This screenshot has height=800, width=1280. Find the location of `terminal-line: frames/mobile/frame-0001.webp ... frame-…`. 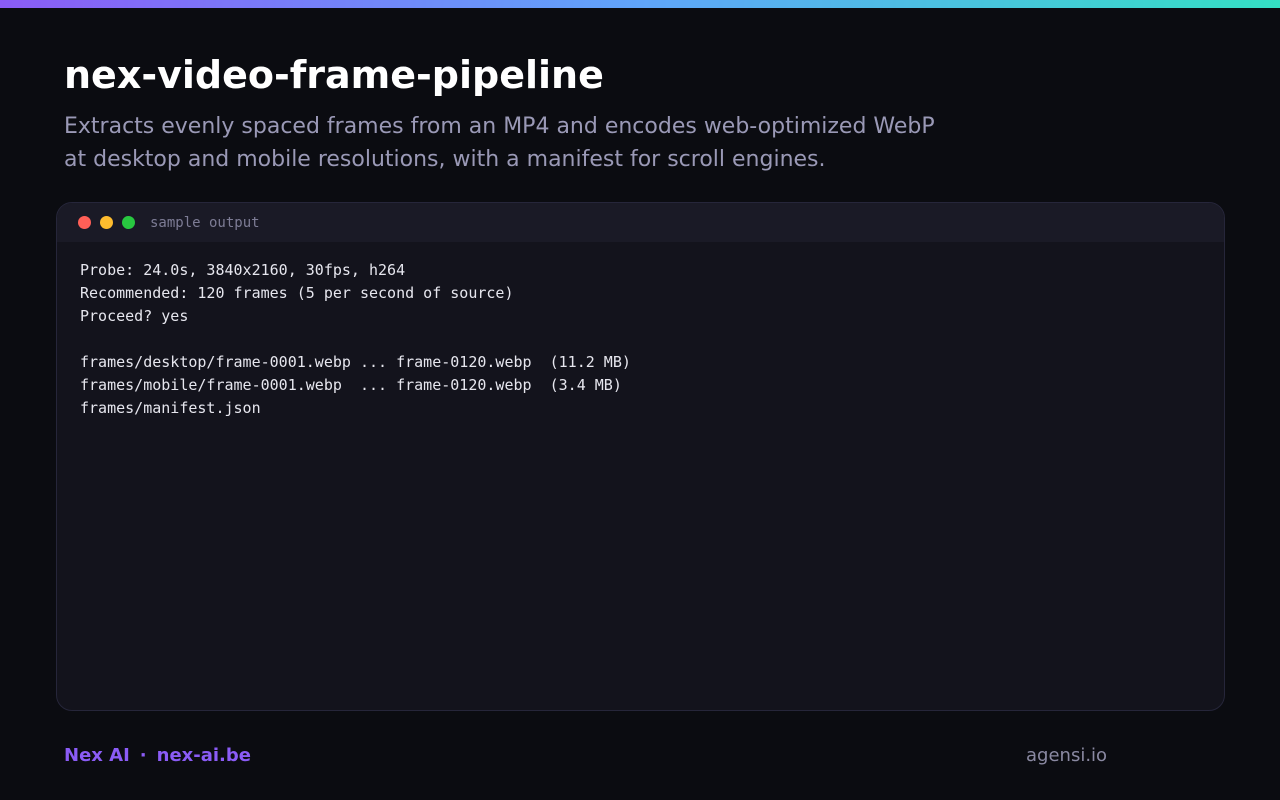

terminal-line: frames/mobile/frame-0001.webp ... frame-… is located at coordinates (351, 385).